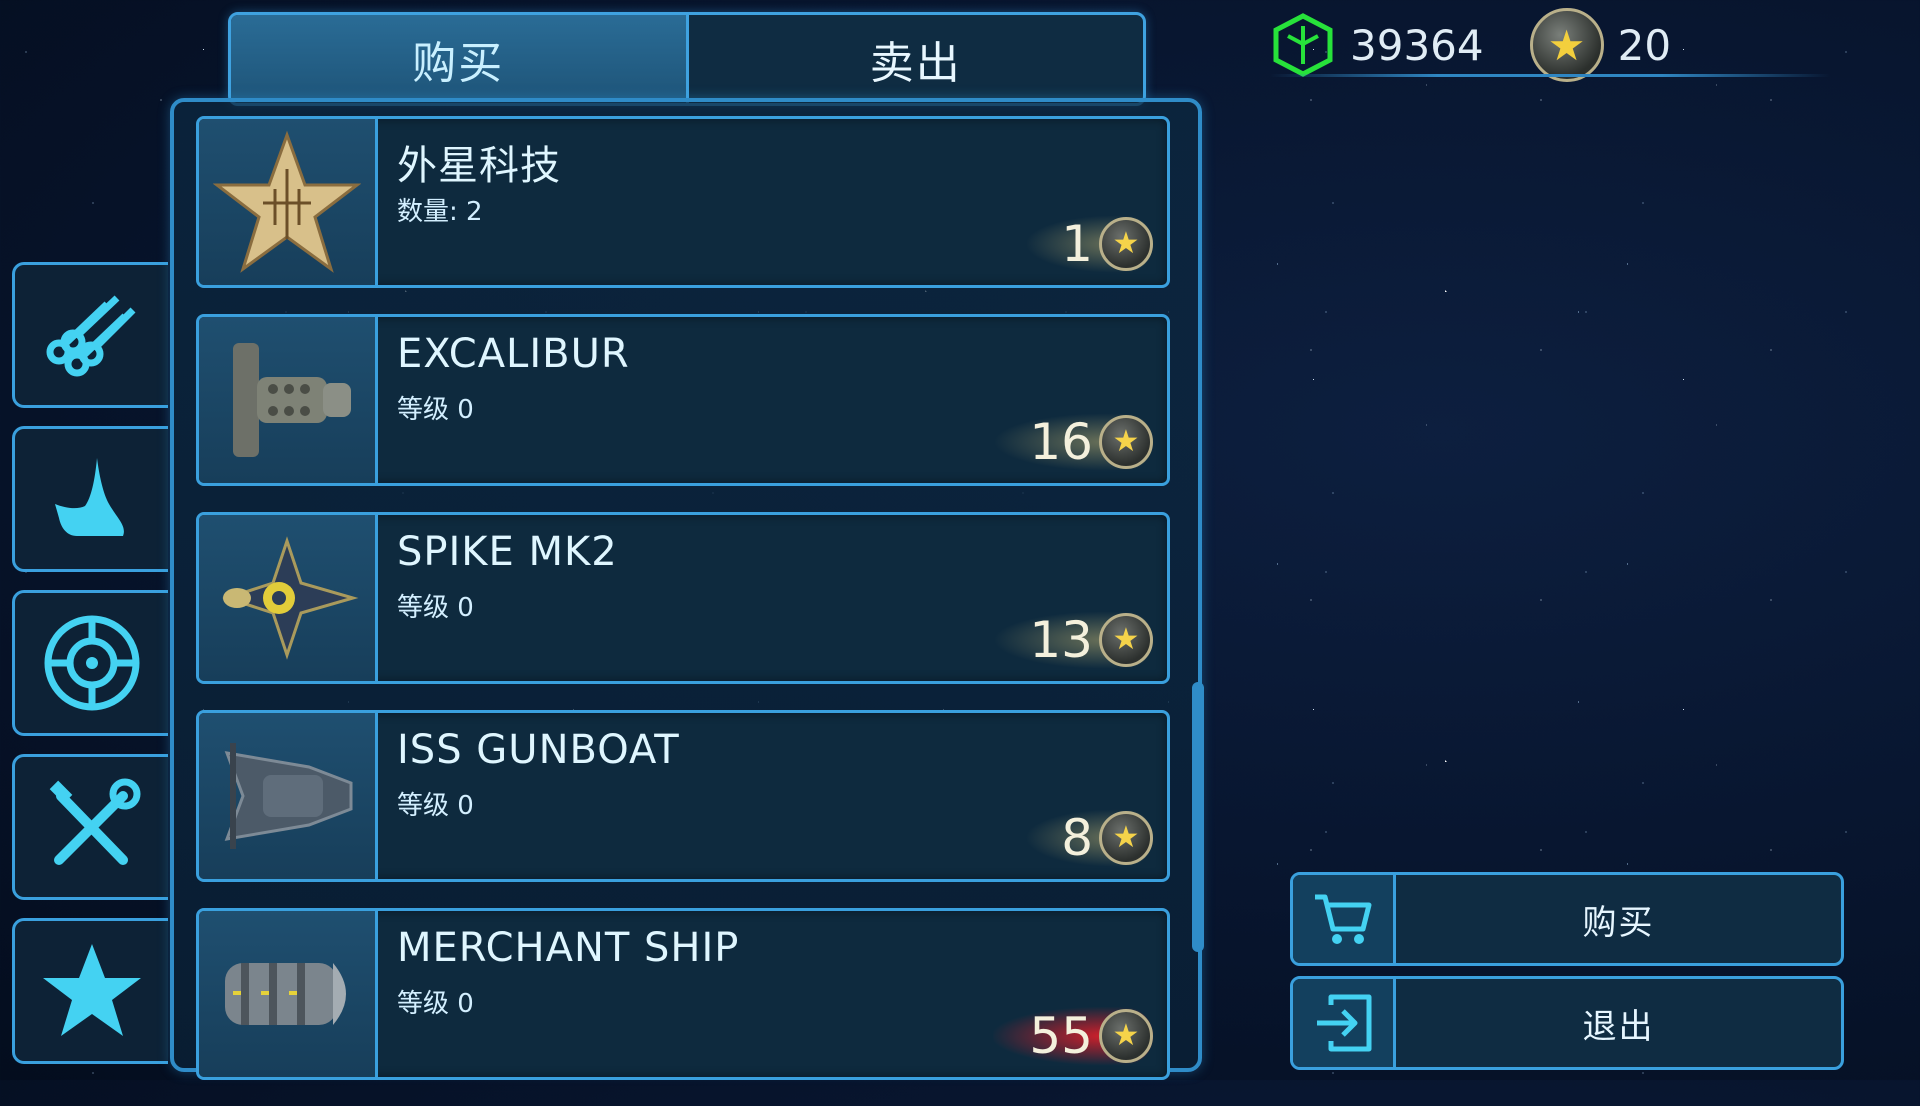 The width and height of the screenshot is (1920, 1106). Describe the element at coordinates (916, 59) in the screenshot. I see `tab-sell: 卖出` at that location.